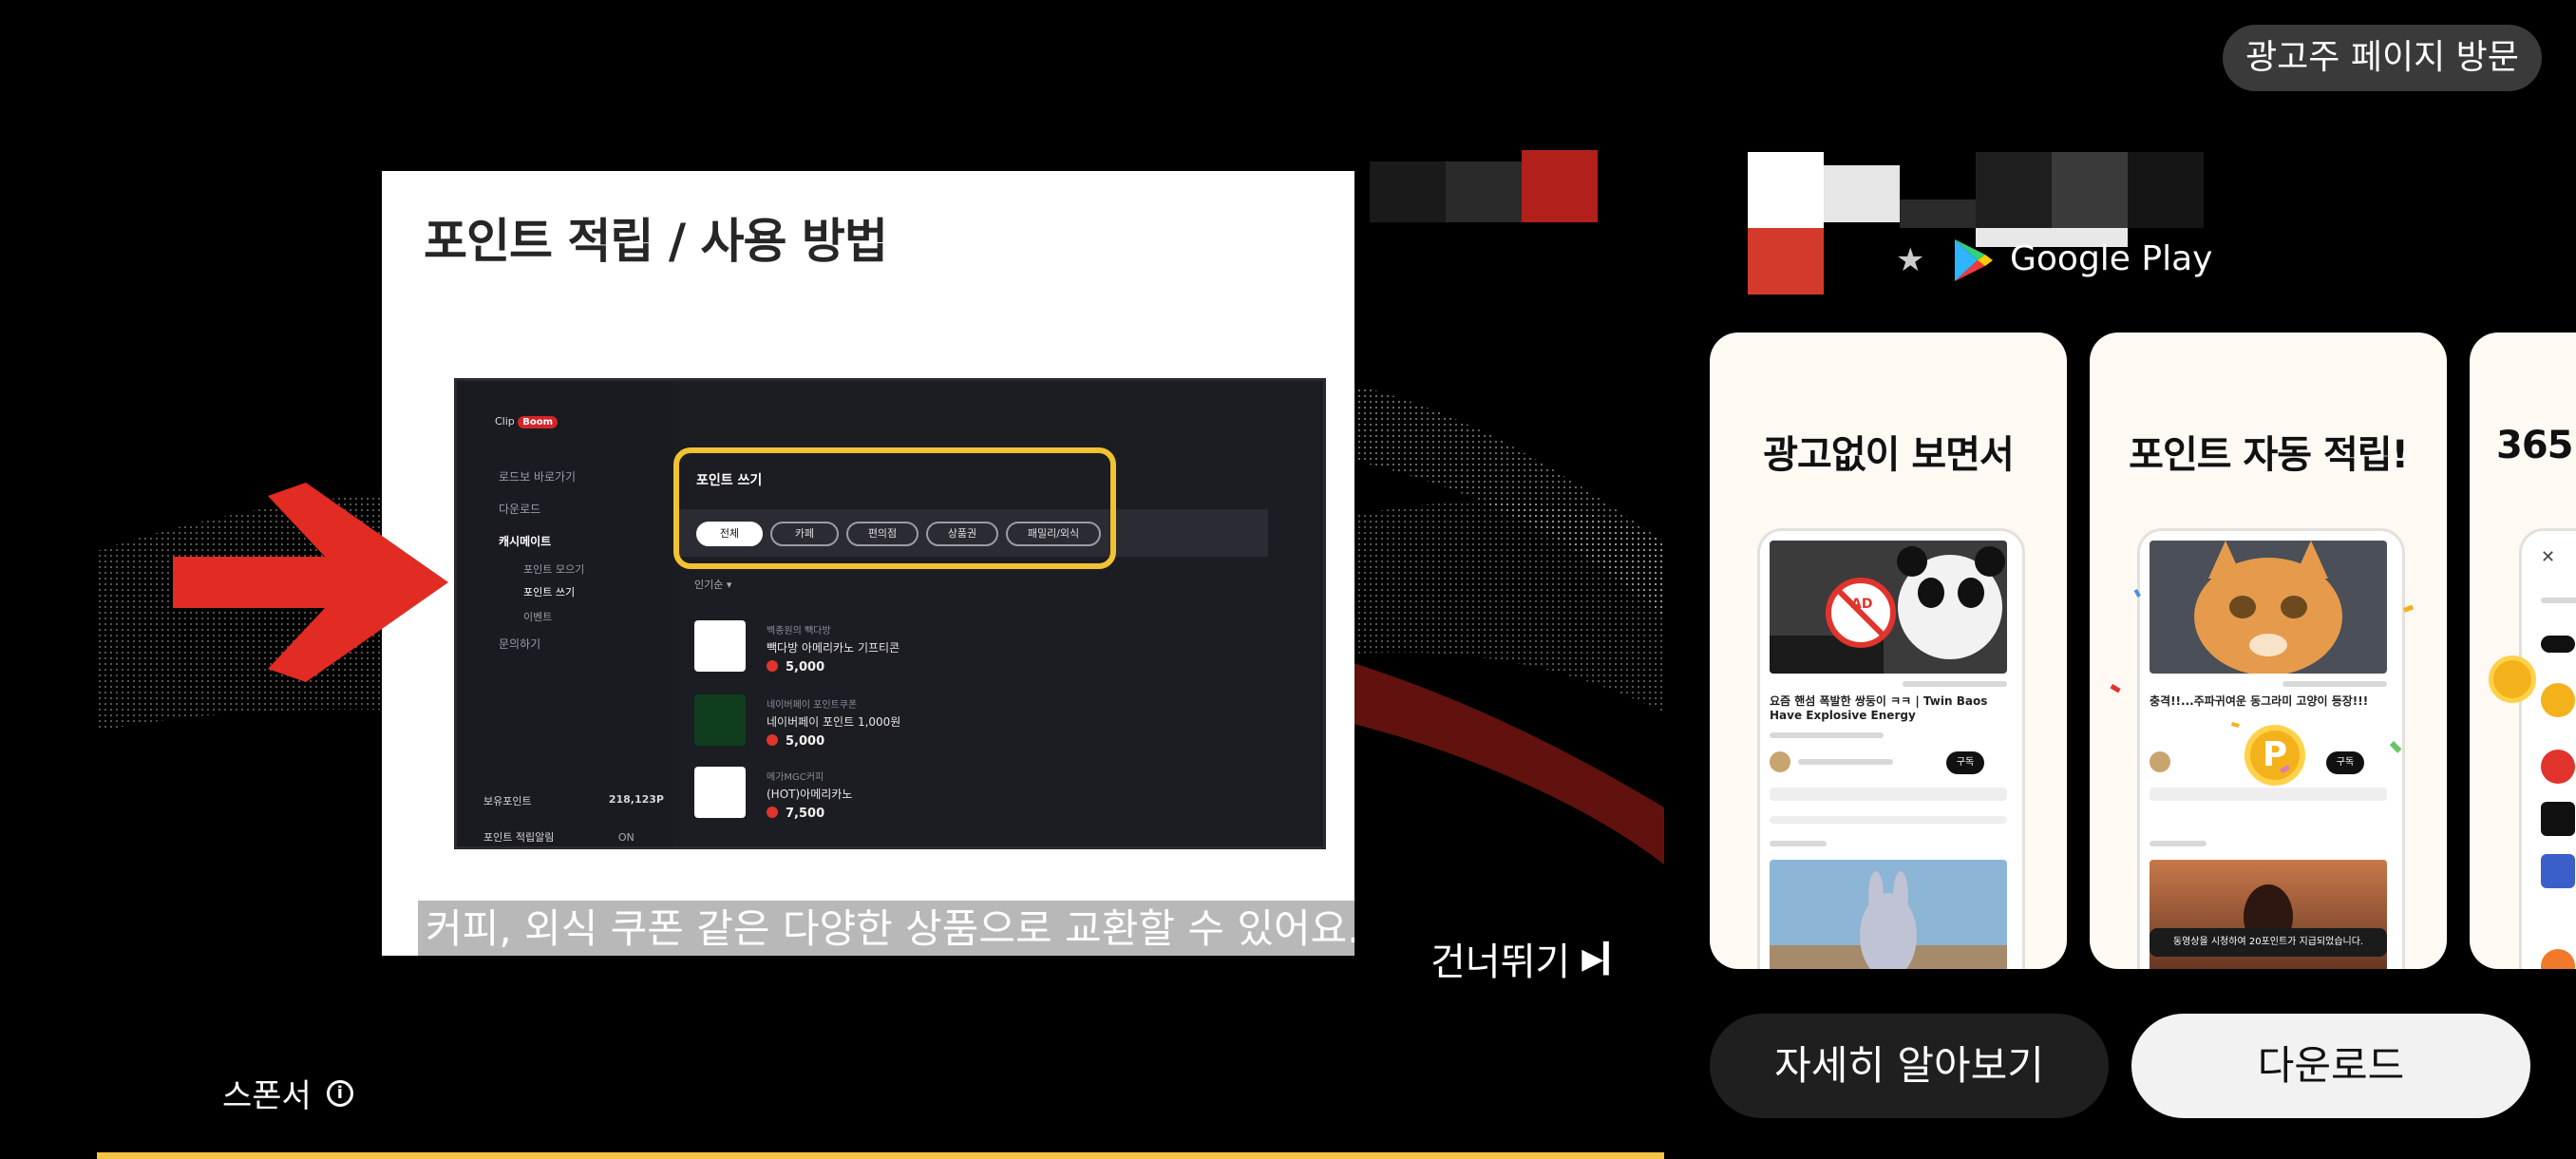 The height and width of the screenshot is (1159, 2576). What do you see at coordinates (1889, 455) in the screenshot?
I see `screenshot-title: 광고없이 보면서` at bounding box center [1889, 455].